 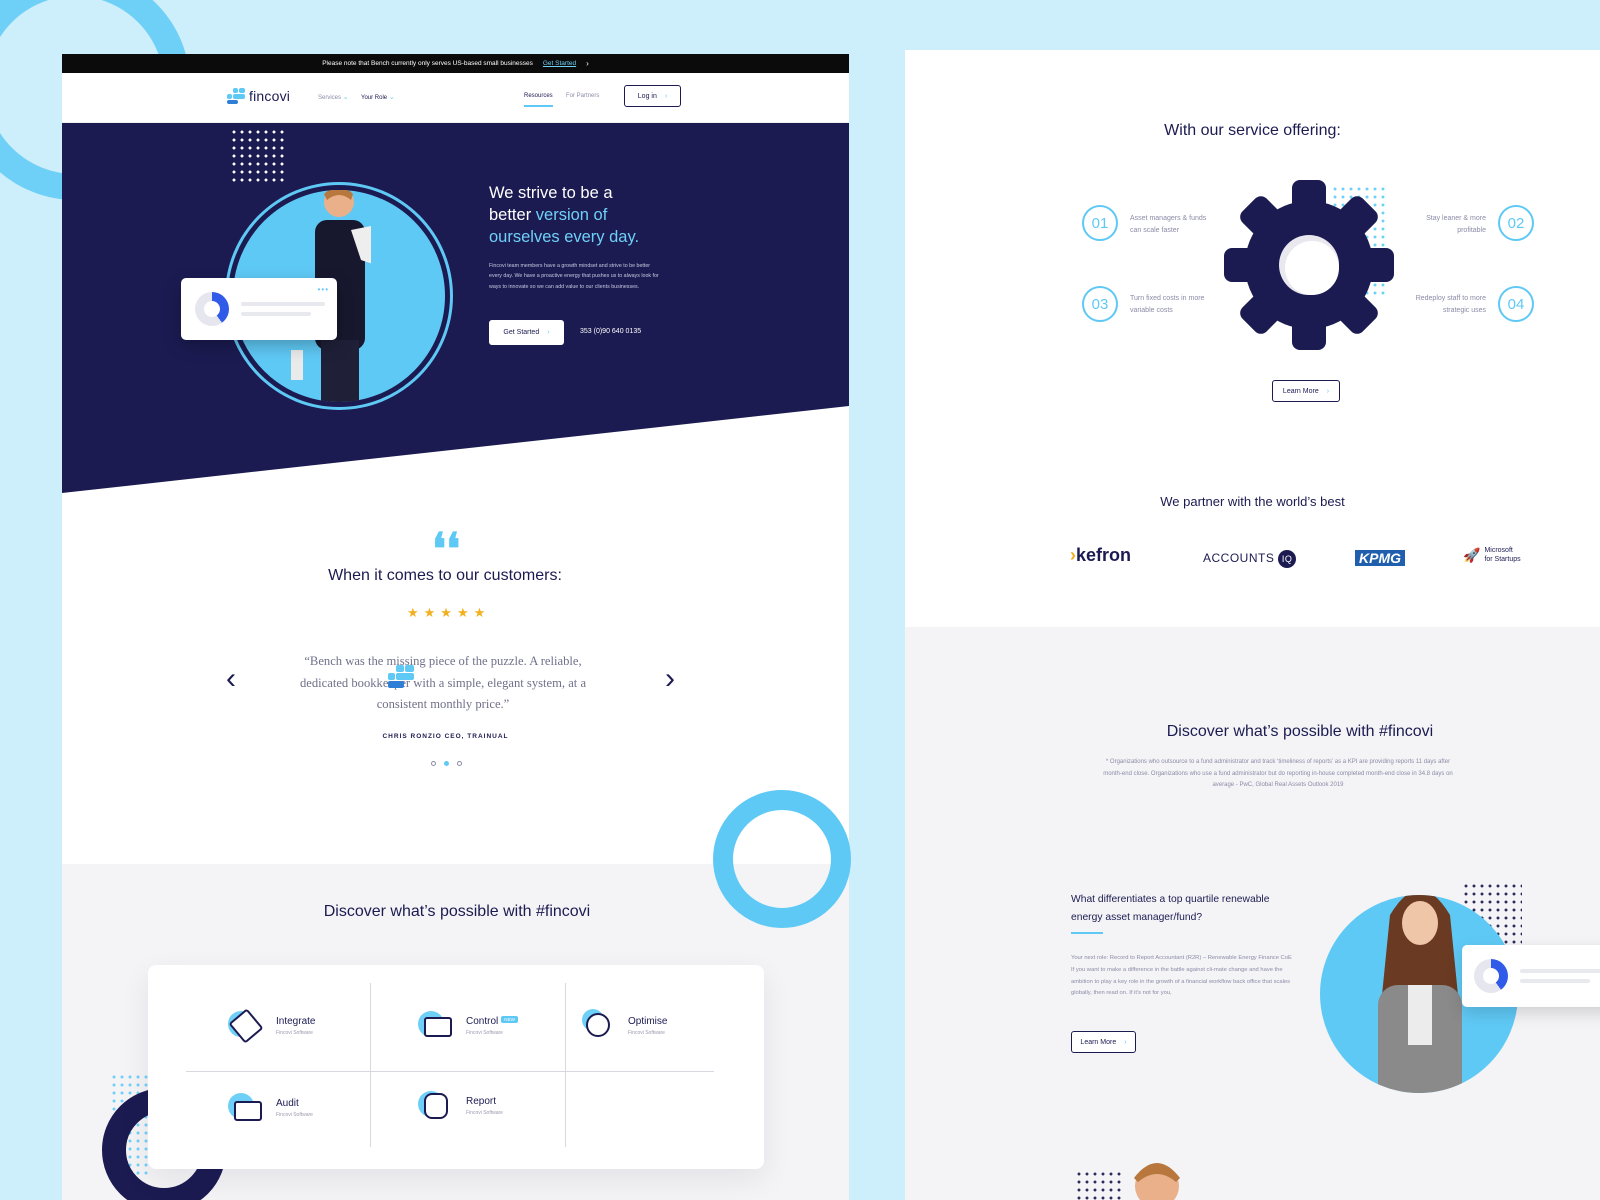 I want to click on envelope-icon, so click(x=245, y=1108).